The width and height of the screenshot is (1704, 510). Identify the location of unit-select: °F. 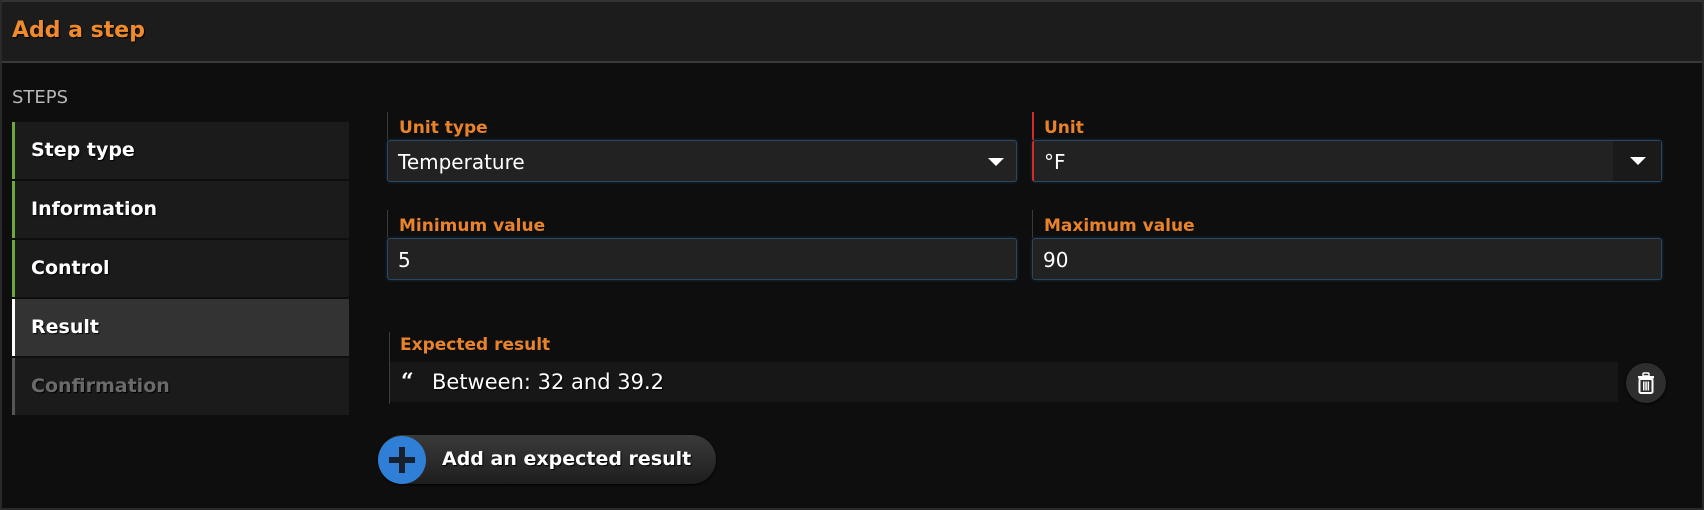
(1347, 161).